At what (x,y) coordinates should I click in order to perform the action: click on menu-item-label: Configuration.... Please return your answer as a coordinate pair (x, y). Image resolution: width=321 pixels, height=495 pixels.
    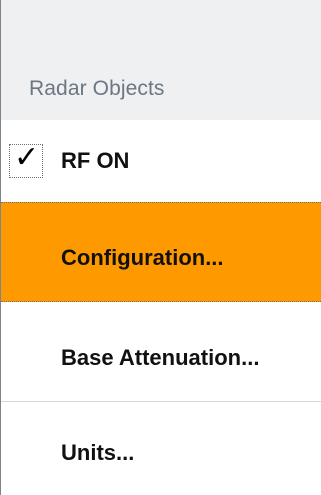
    Looking at the image, I should click on (142, 257).